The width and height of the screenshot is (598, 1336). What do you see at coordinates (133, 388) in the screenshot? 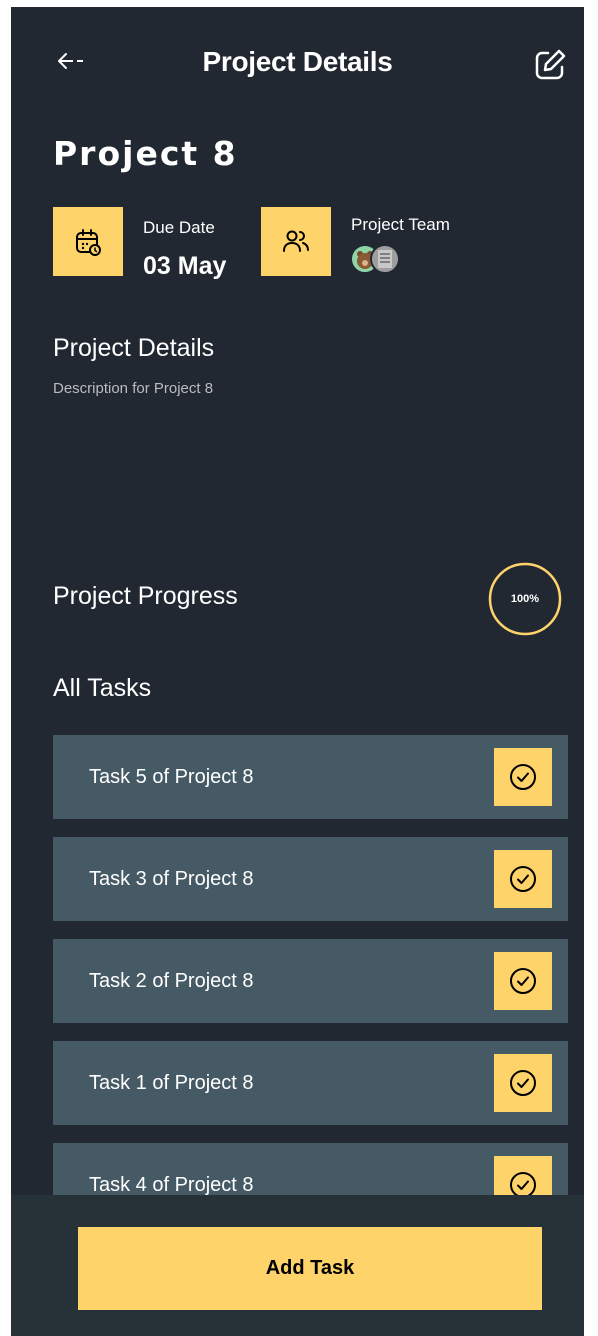
I see `project-description: Description for Project 8` at bounding box center [133, 388].